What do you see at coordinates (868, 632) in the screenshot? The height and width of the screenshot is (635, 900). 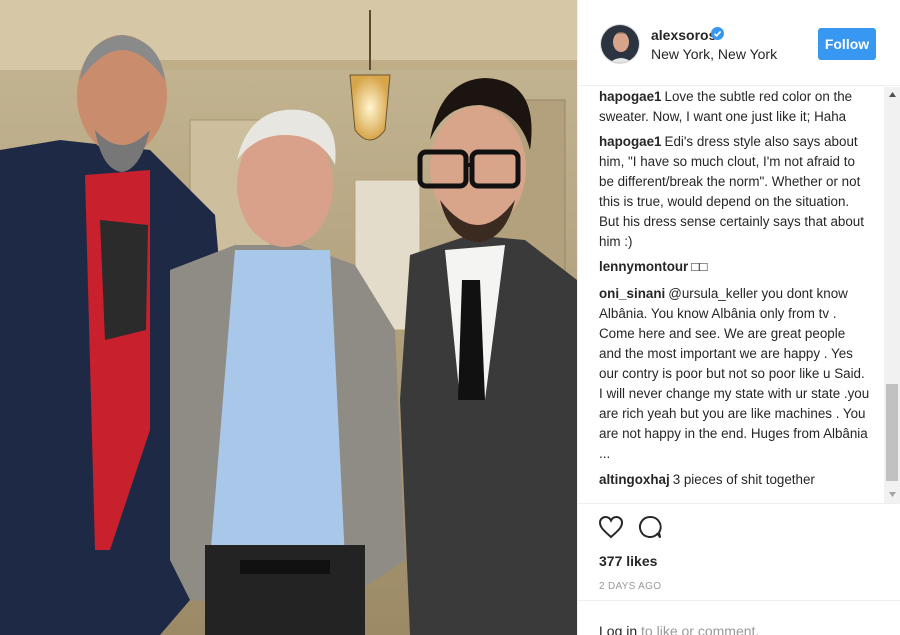 I see `more-options-icon` at bounding box center [868, 632].